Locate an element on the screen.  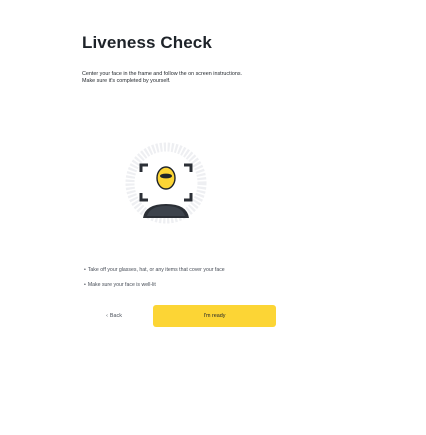
back-button: ‹ Back is located at coordinates (114, 316).